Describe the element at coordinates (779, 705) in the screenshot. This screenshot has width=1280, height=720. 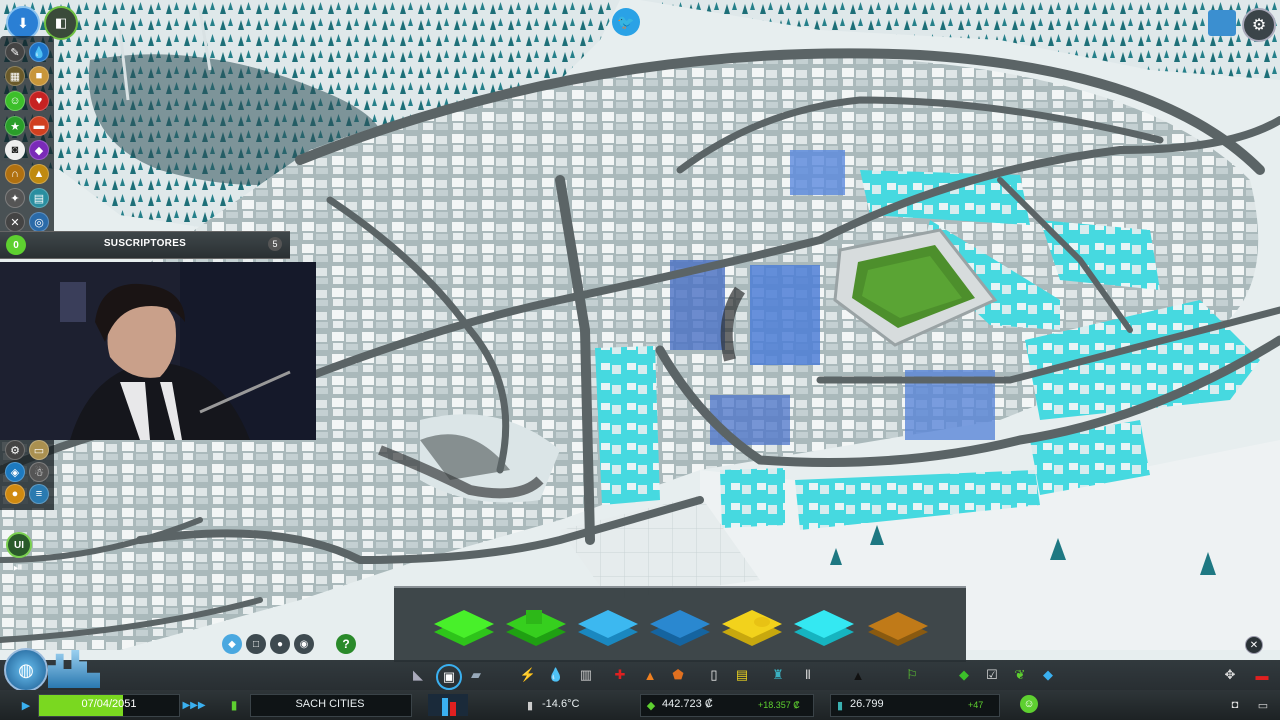
I see `income-amount: +18.357 ₡` at that location.